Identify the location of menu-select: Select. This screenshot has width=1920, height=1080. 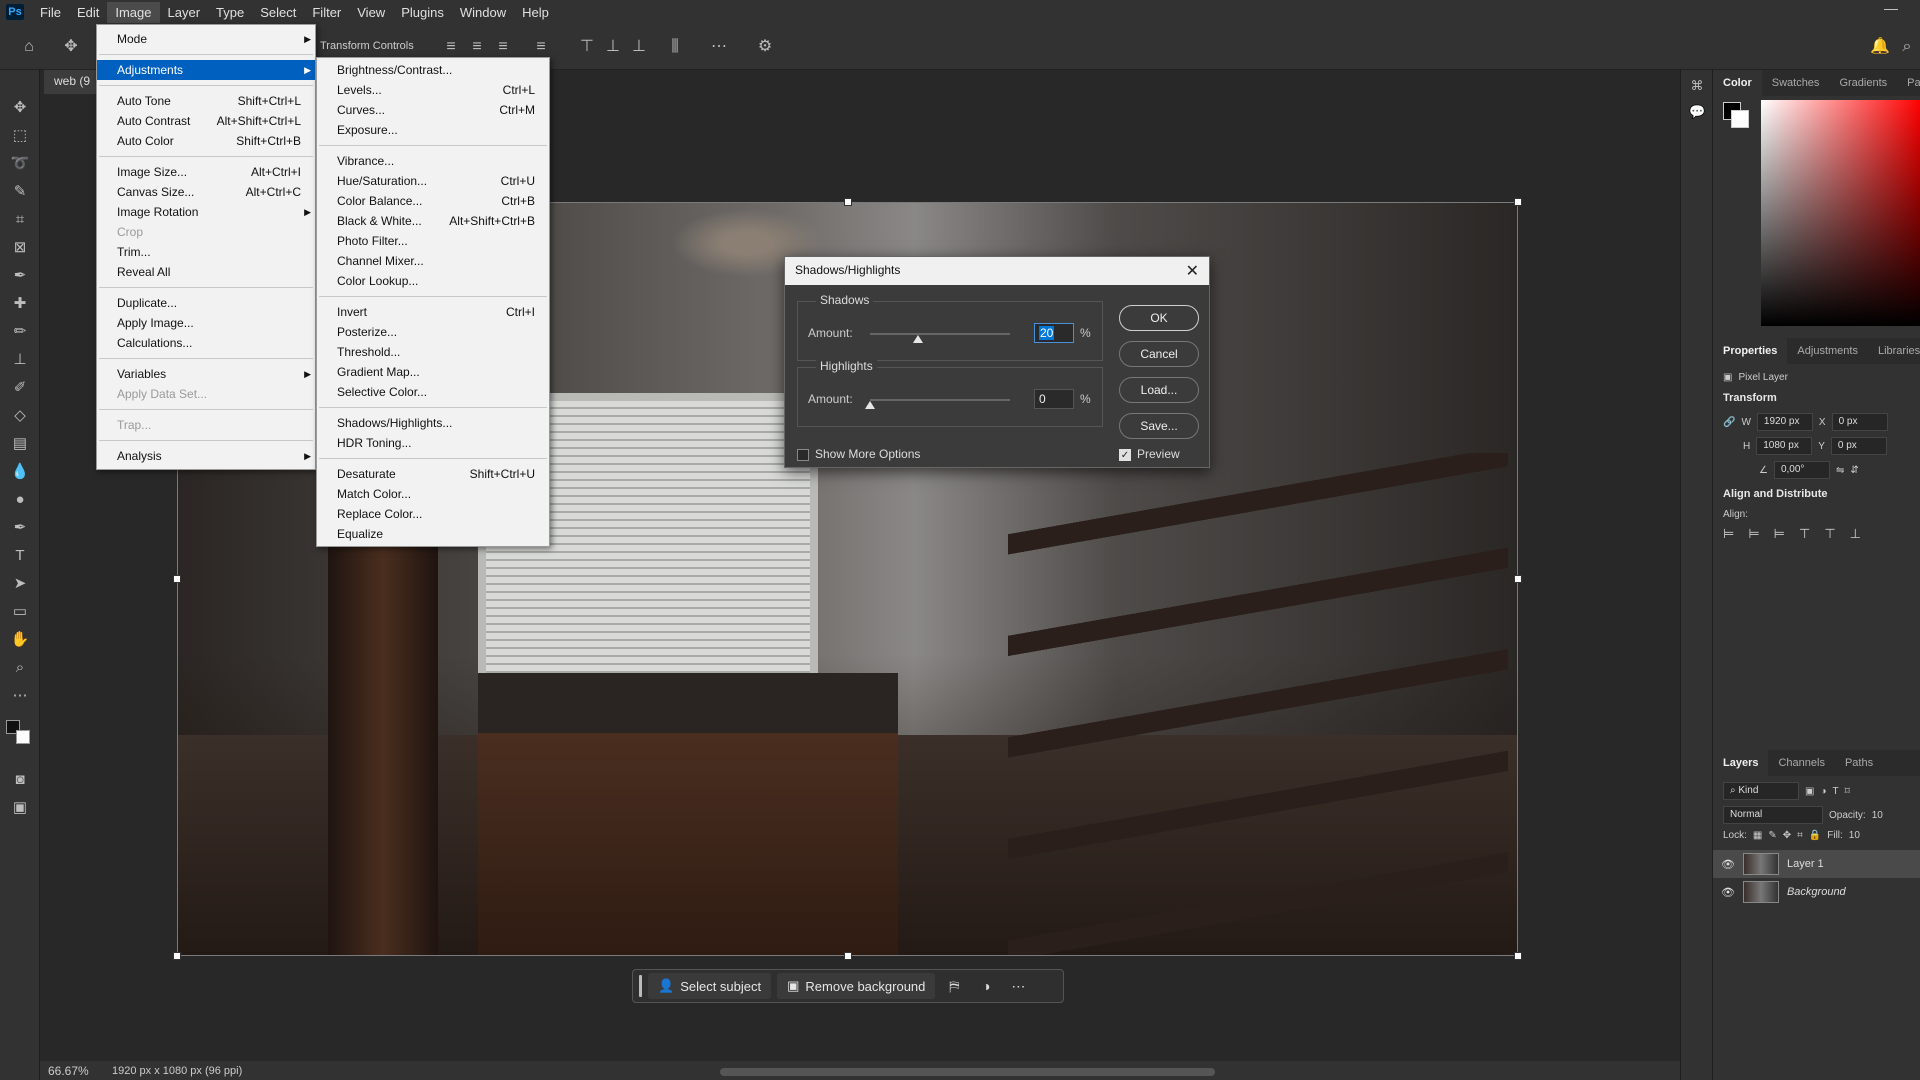
(278, 12).